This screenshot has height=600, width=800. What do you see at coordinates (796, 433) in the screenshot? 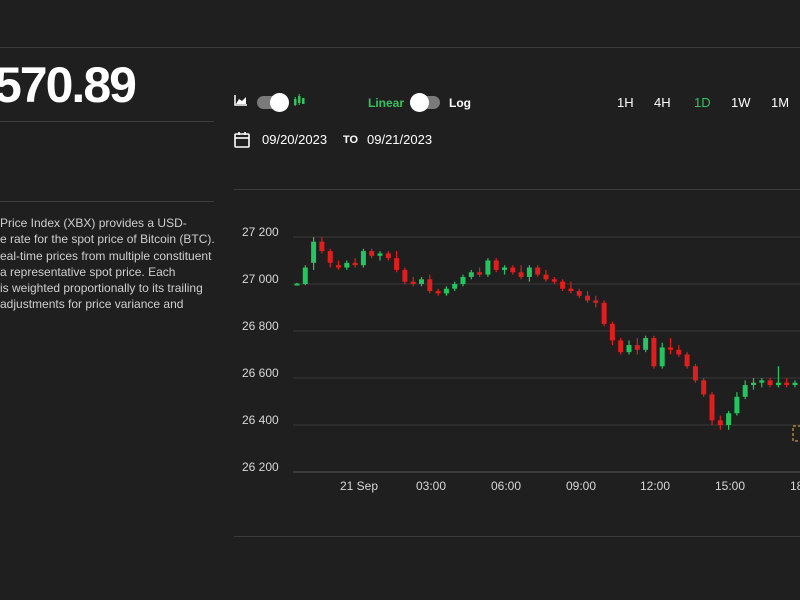
I see `price-marker` at bounding box center [796, 433].